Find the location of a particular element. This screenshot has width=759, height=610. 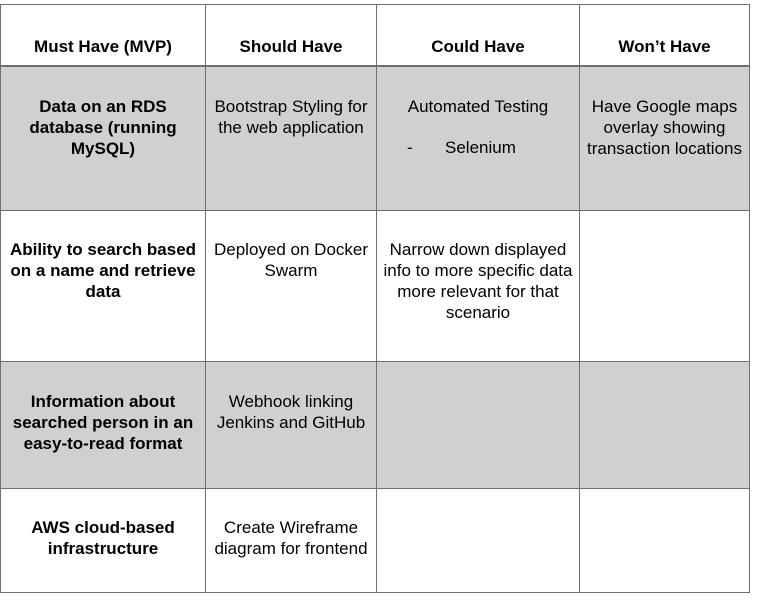

should-have-cell: Deployed on Docker Swarm is located at coordinates (291, 286).